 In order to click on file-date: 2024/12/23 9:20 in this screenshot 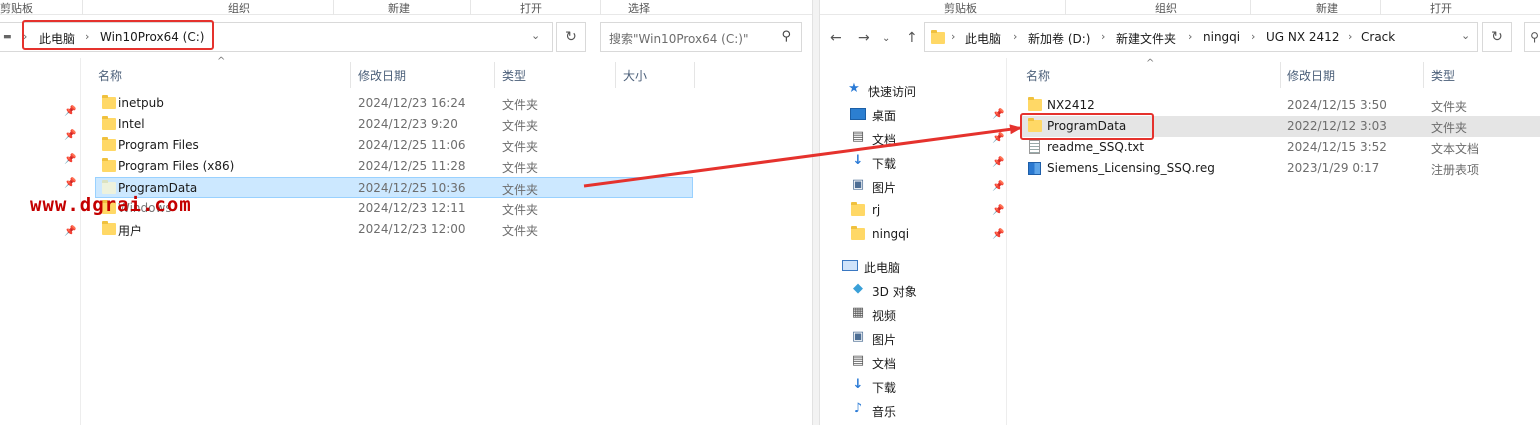, I will do `click(408, 124)`.